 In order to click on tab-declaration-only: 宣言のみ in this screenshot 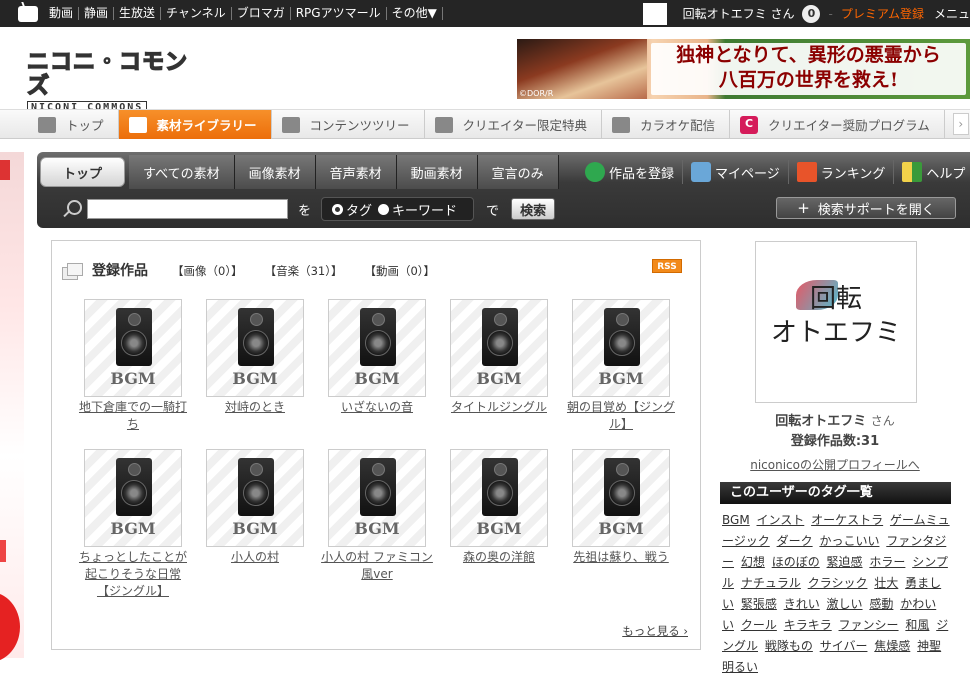, I will do `click(518, 172)`.